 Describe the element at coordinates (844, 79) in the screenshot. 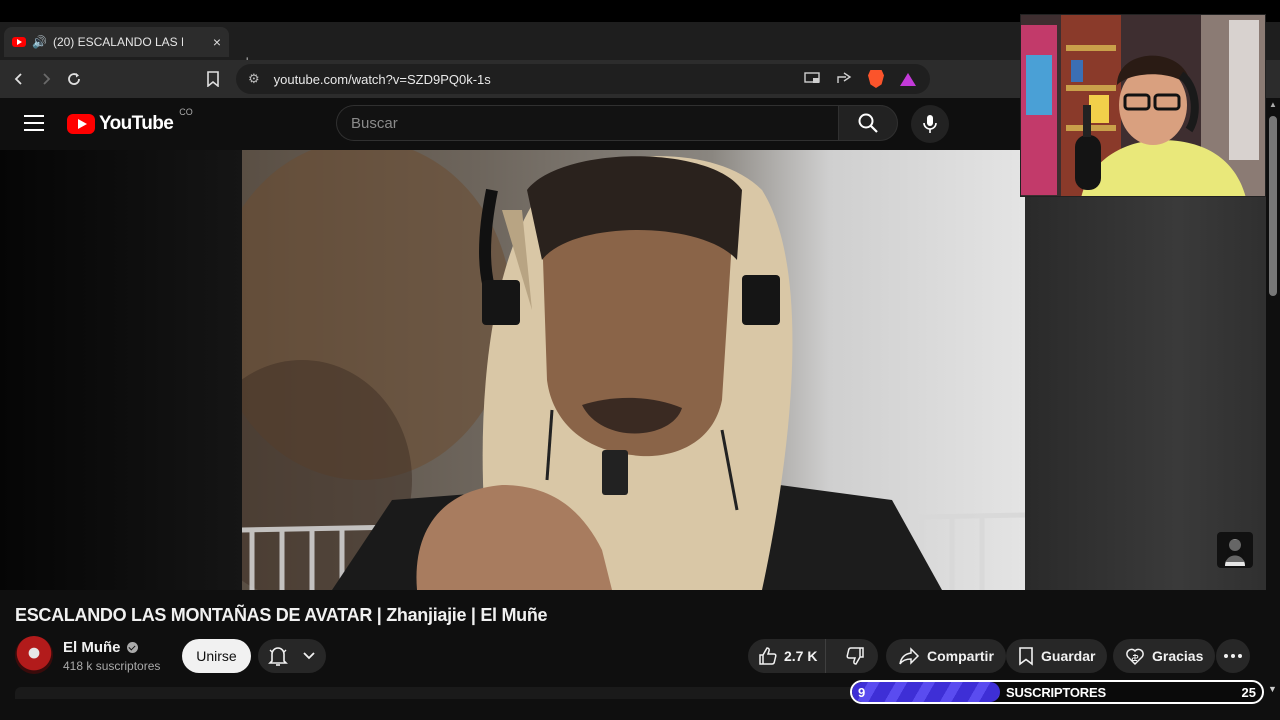

I see `share-icon` at that location.